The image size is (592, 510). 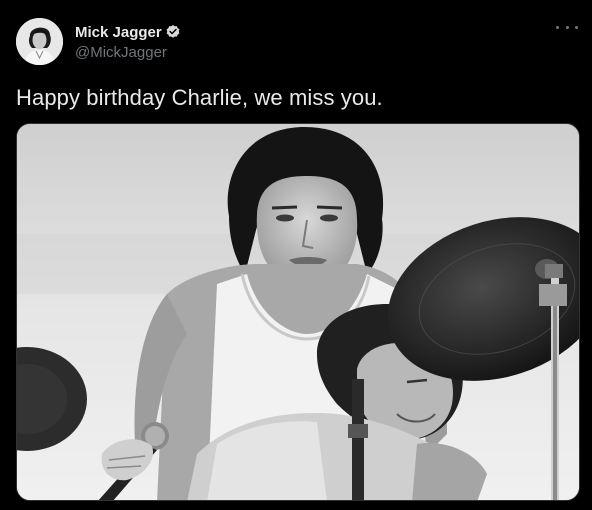 I want to click on verified-badge-icon, so click(x=173, y=31).